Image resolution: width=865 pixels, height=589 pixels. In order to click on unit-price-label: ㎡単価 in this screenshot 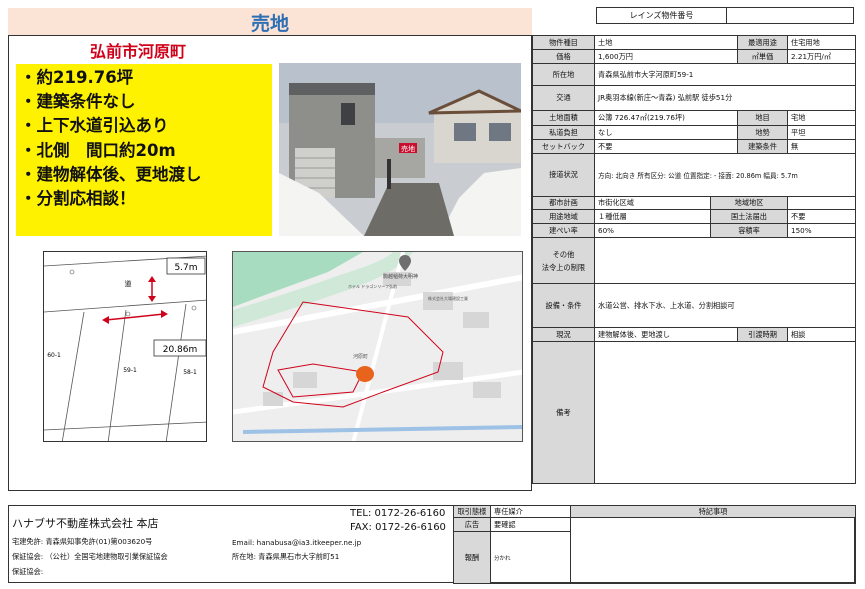, I will do `click(763, 56)`.